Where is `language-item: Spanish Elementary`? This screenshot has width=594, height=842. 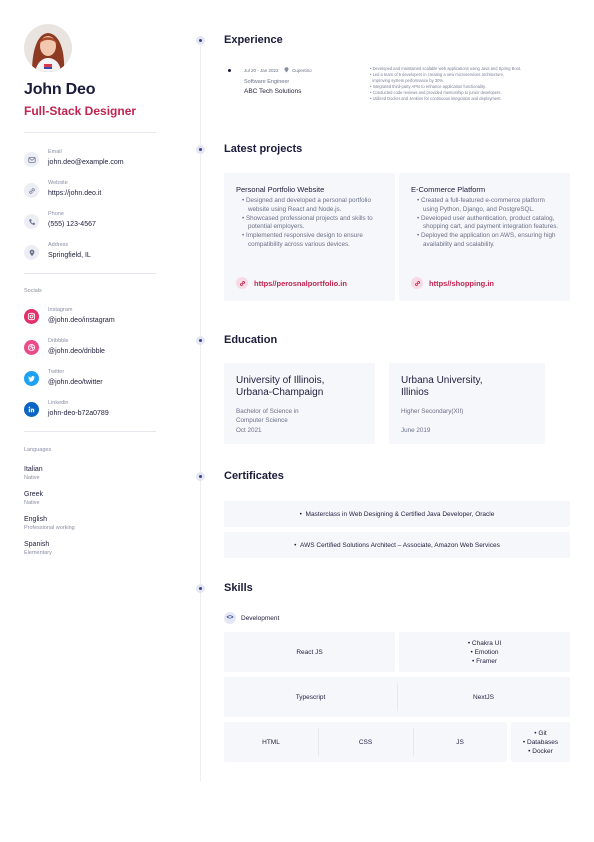 language-item: Spanish Elementary is located at coordinates (90, 548).